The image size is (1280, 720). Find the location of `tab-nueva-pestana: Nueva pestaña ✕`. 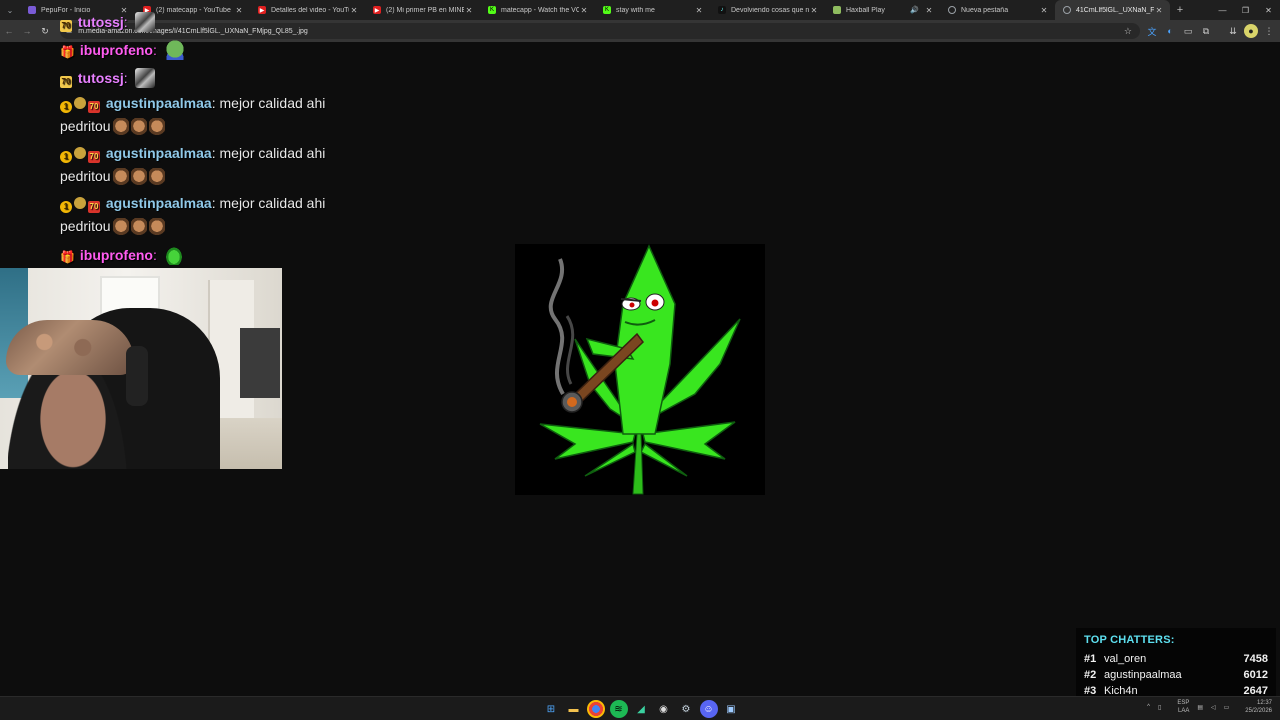

tab-nueva-pestana: Nueva pestaña ✕ is located at coordinates (997, 10).